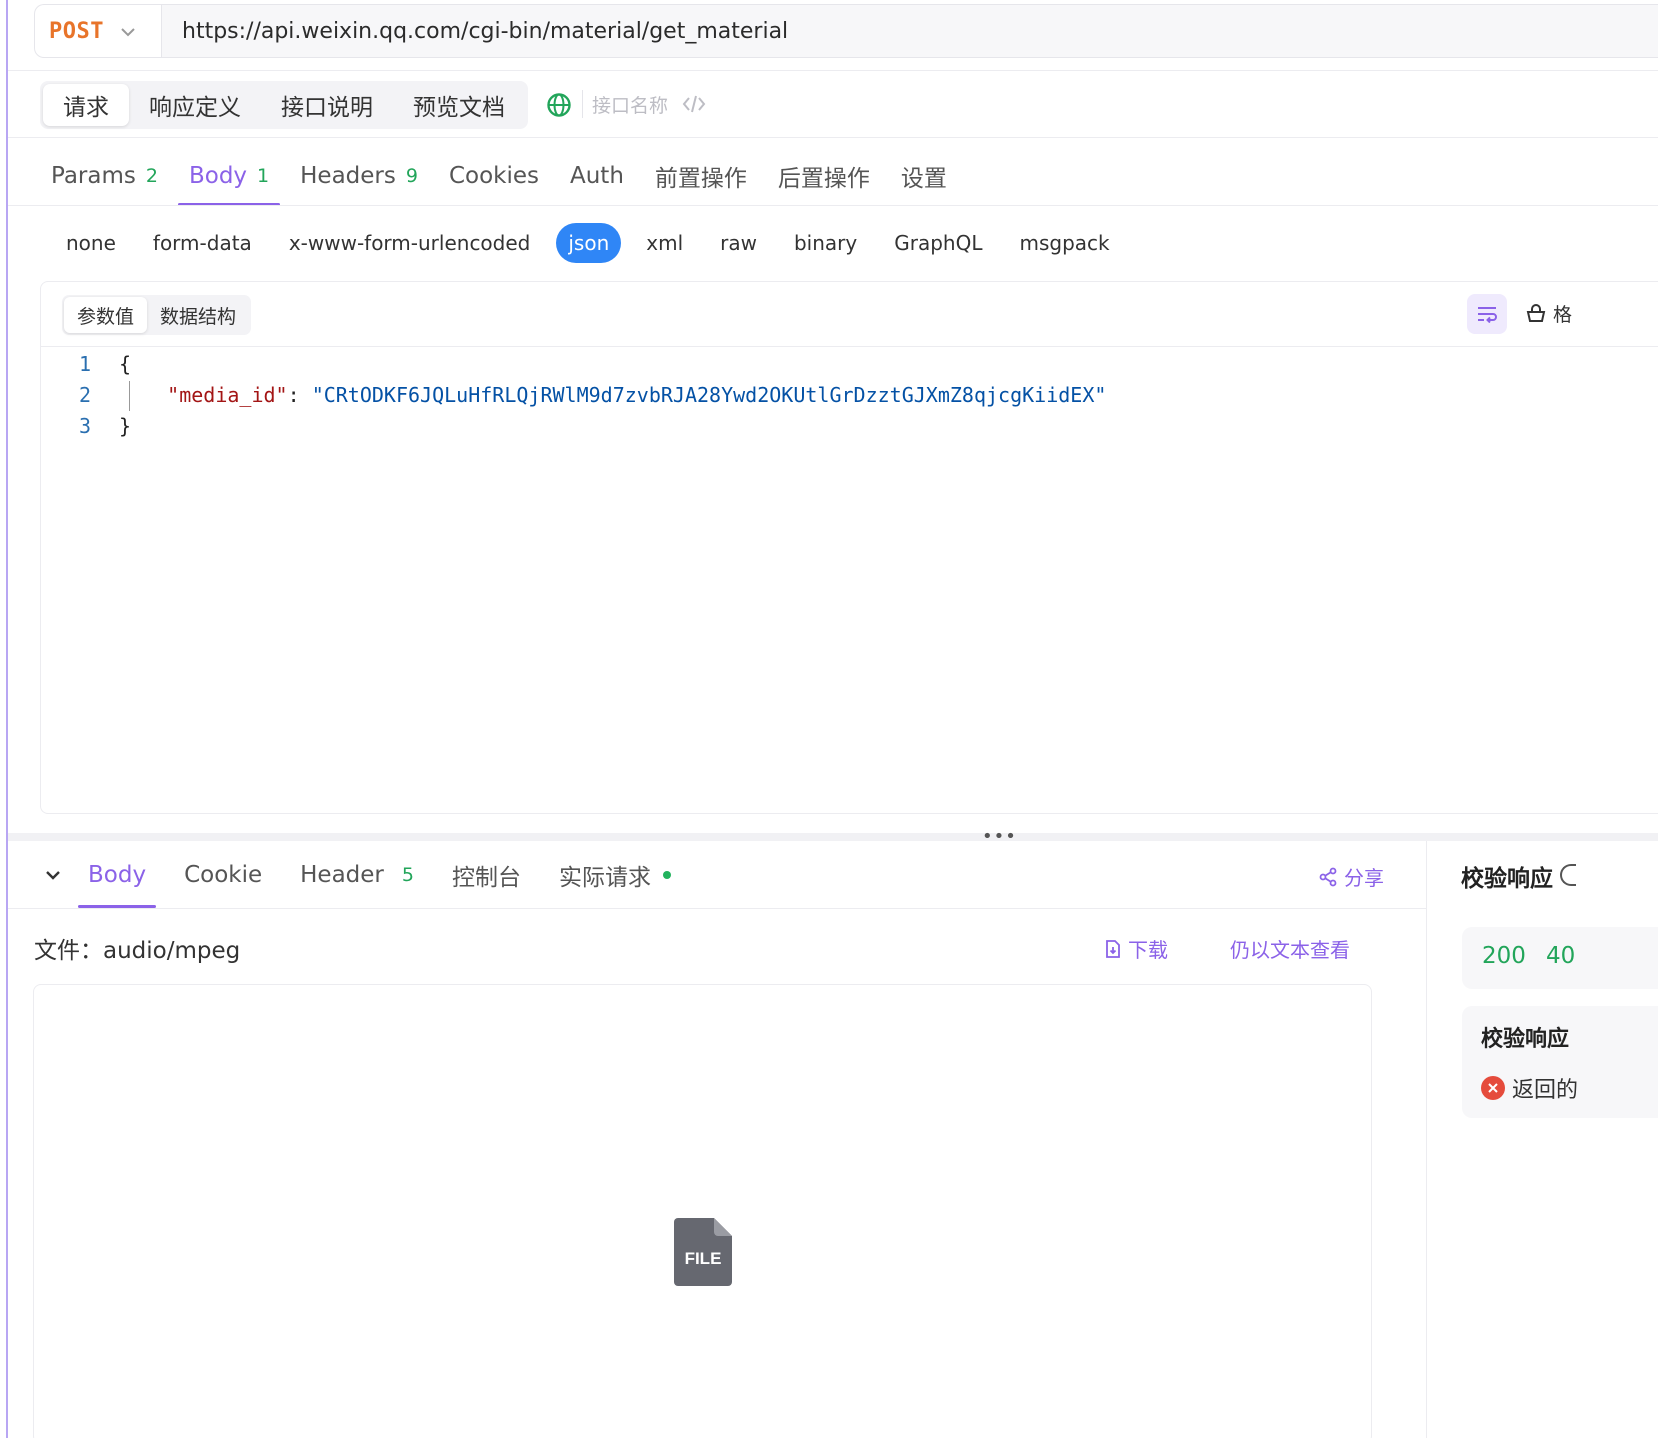  Describe the element at coordinates (823, 179) in the screenshot. I see `tab-label: 后置操作` at that location.